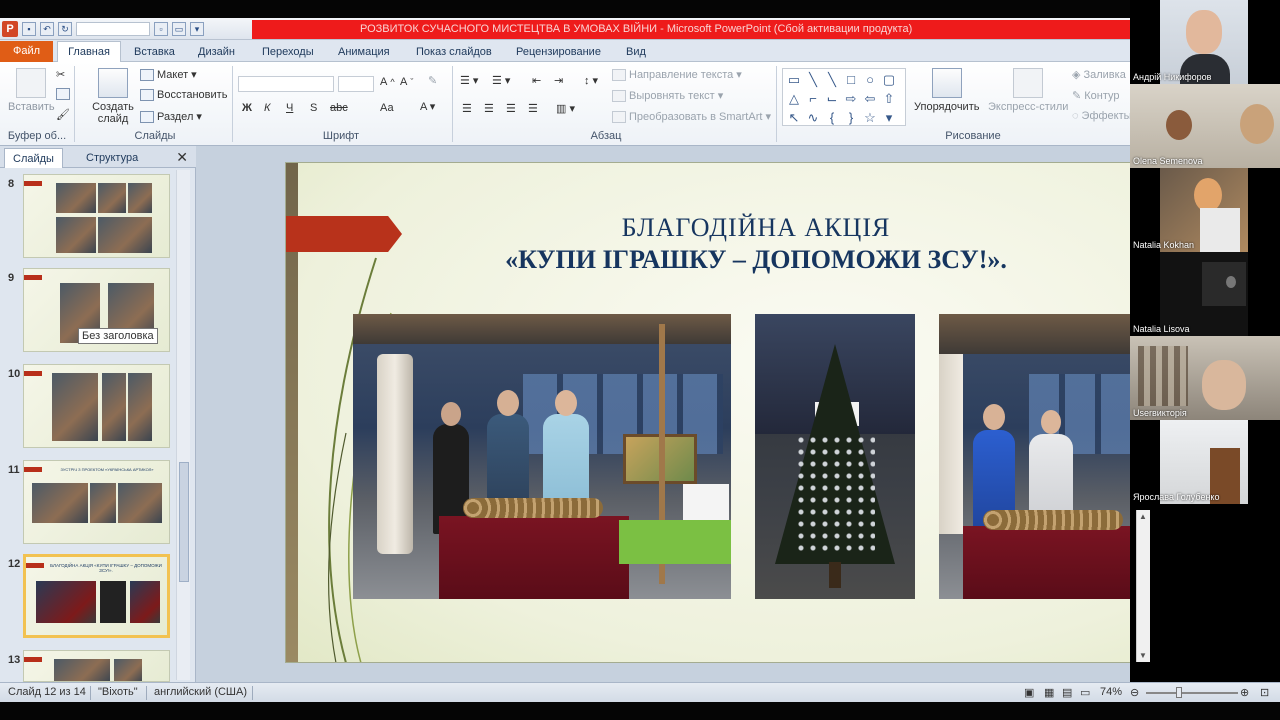  Describe the element at coordinates (10, 29) in the screenshot. I see `powerpoint-logo-icon: P` at that location.